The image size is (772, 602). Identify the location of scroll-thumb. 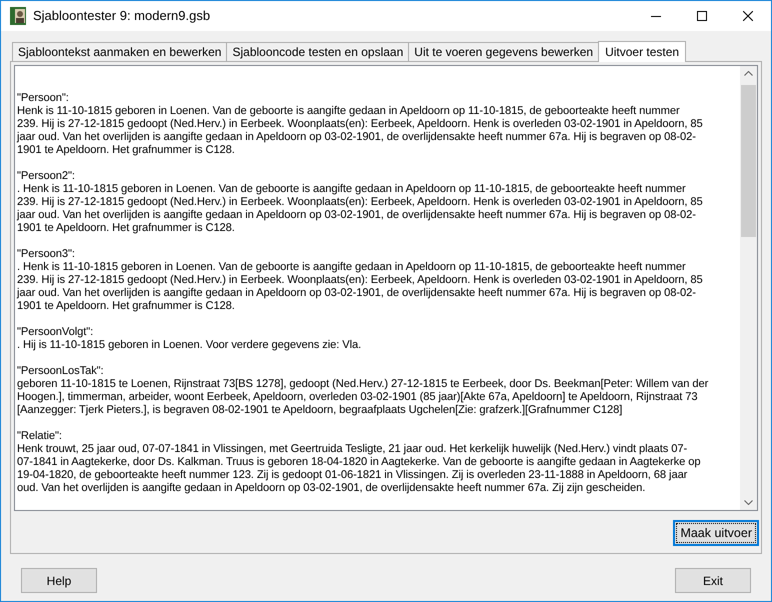
(748, 161).